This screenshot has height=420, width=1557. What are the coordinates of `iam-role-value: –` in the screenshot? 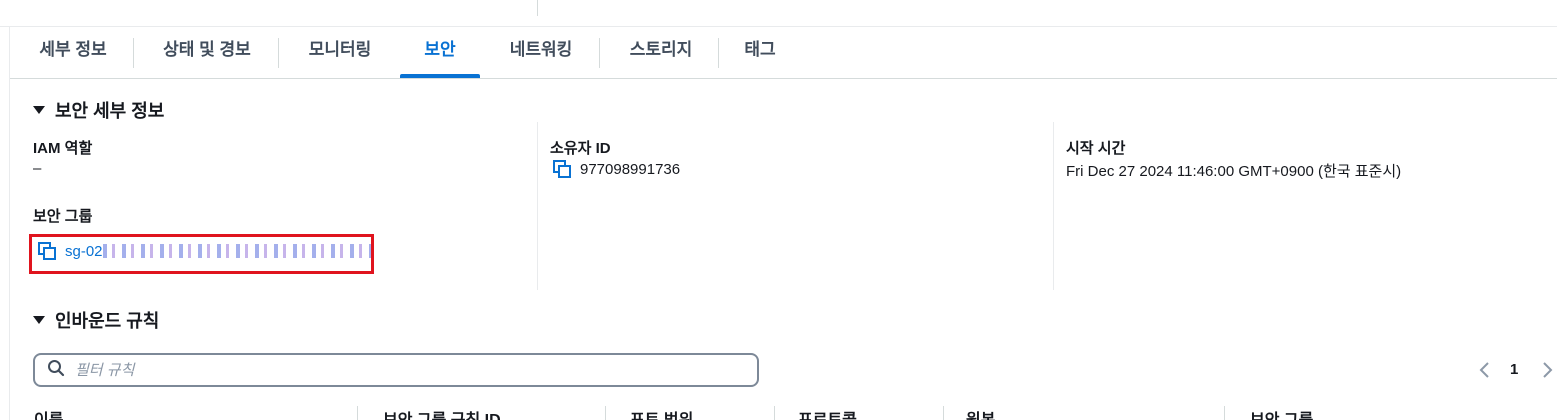 It's located at (37, 168).